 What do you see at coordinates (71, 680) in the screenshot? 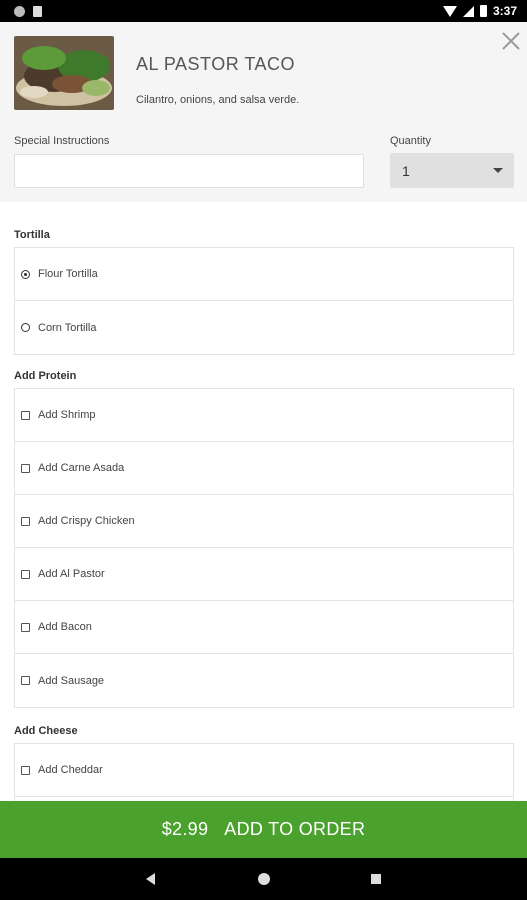
I see `option-label: Add Sausage` at bounding box center [71, 680].